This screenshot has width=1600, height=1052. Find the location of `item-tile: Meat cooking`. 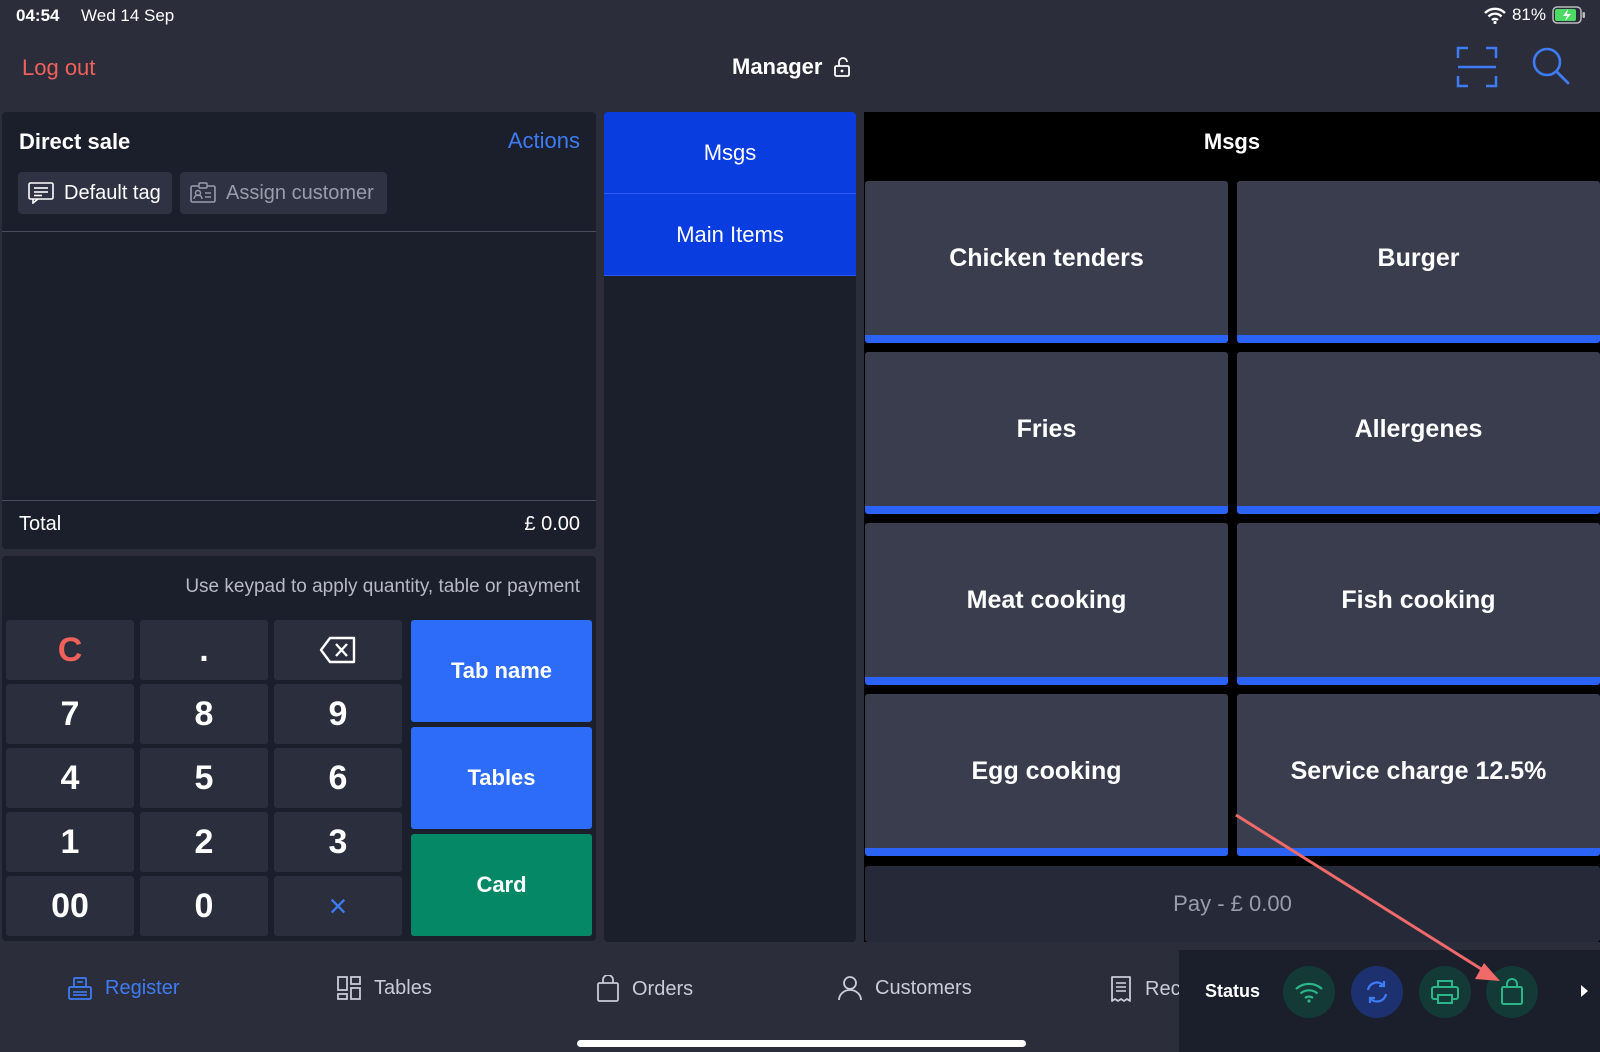

item-tile: Meat cooking is located at coordinates (1046, 604).